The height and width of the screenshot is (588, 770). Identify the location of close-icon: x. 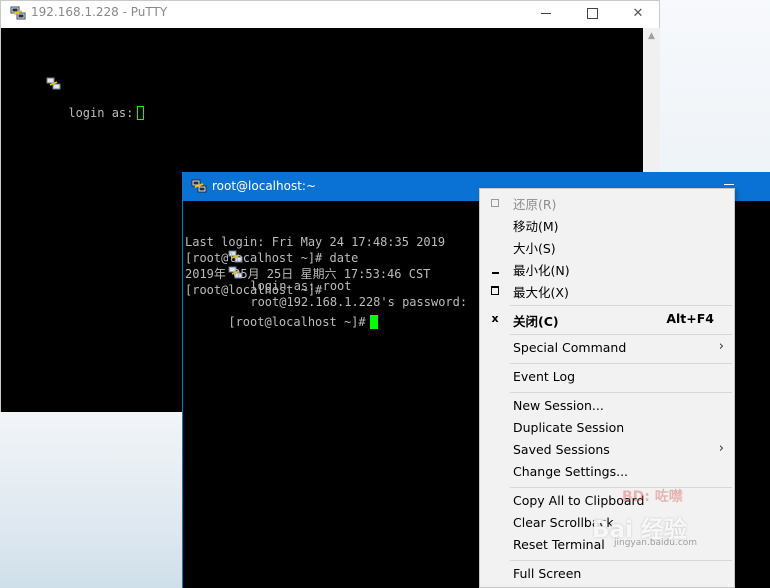
(495, 318).